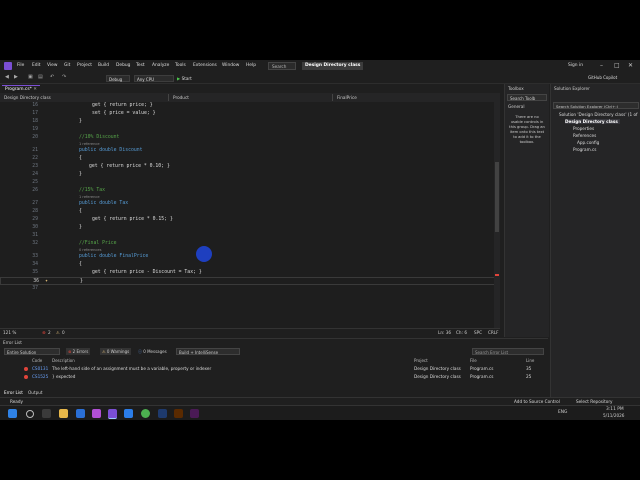 The image size is (640, 480). What do you see at coordinates (35, 150) in the screenshot?
I see `line-number: 21` at bounding box center [35, 150].